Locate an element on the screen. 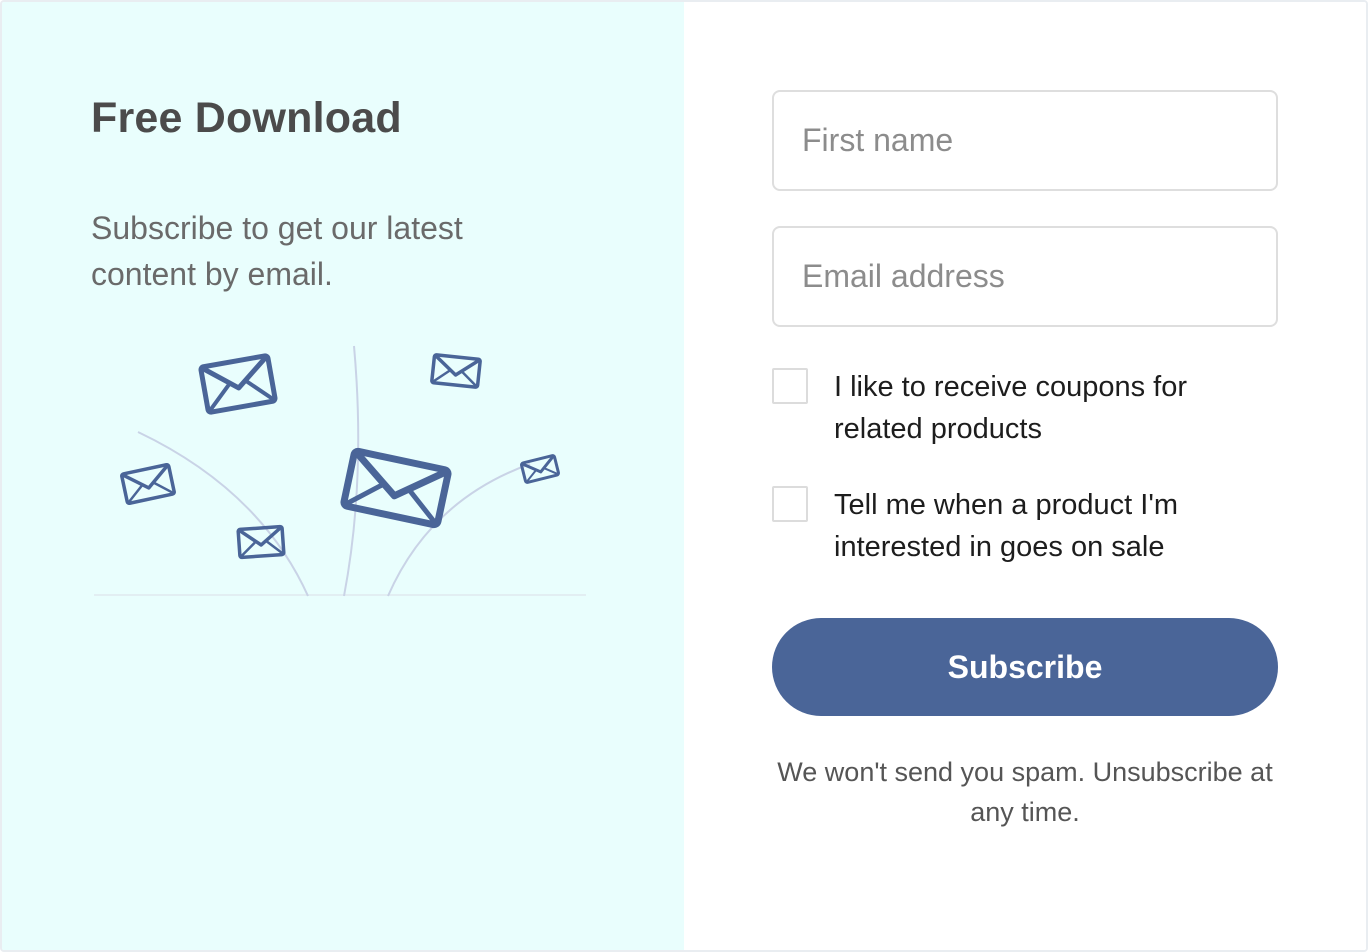 The height and width of the screenshot is (952, 1368). first-name-input is located at coordinates (1025, 140).